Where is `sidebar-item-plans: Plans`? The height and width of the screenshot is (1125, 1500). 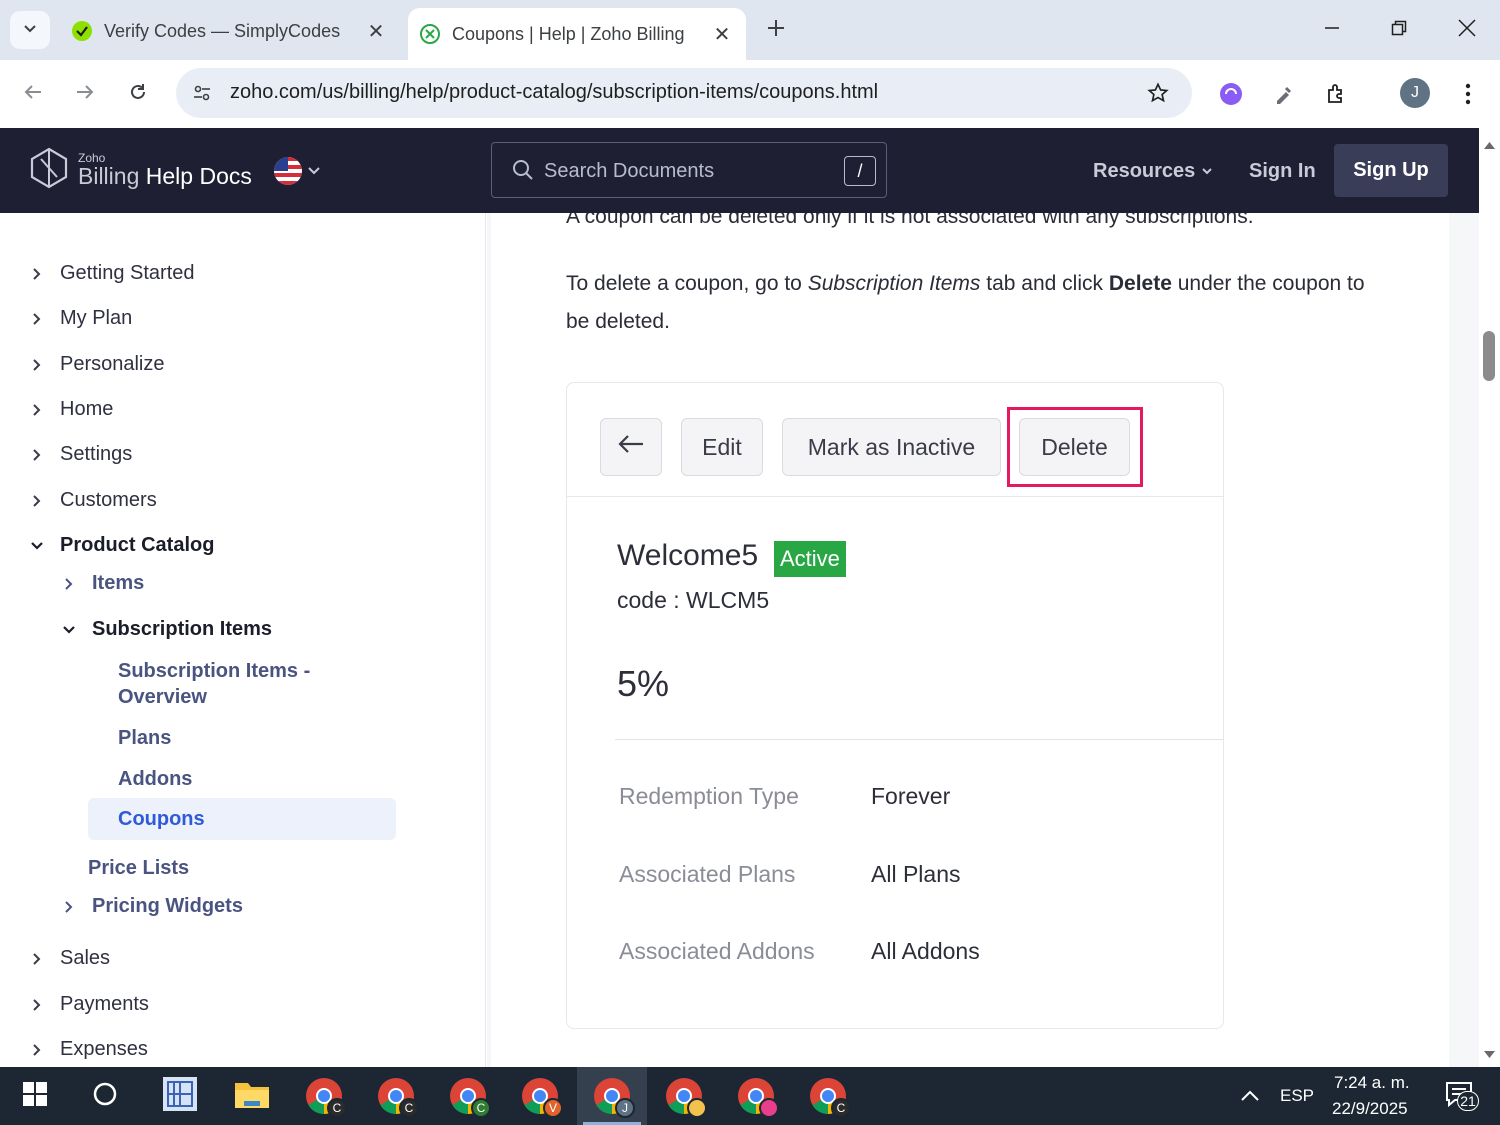 sidebar-item-plans: Plans is located at coordinates (144, 738).